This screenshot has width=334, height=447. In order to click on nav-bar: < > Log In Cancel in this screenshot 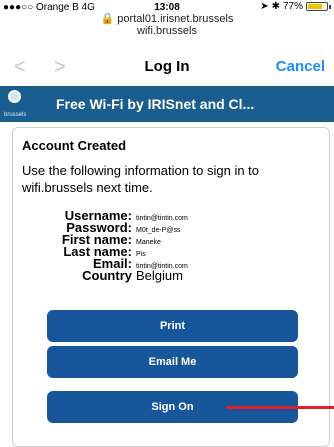, I will do `click(167, 67)`.